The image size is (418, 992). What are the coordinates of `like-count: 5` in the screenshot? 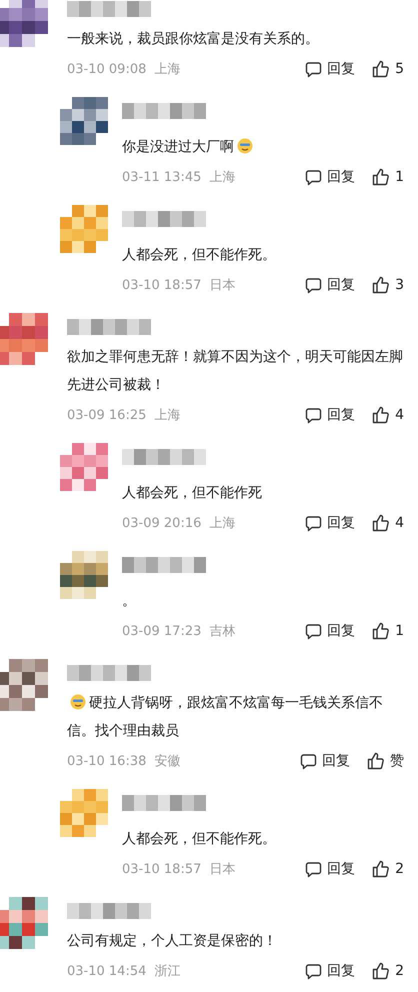 It's located at (399, 69).